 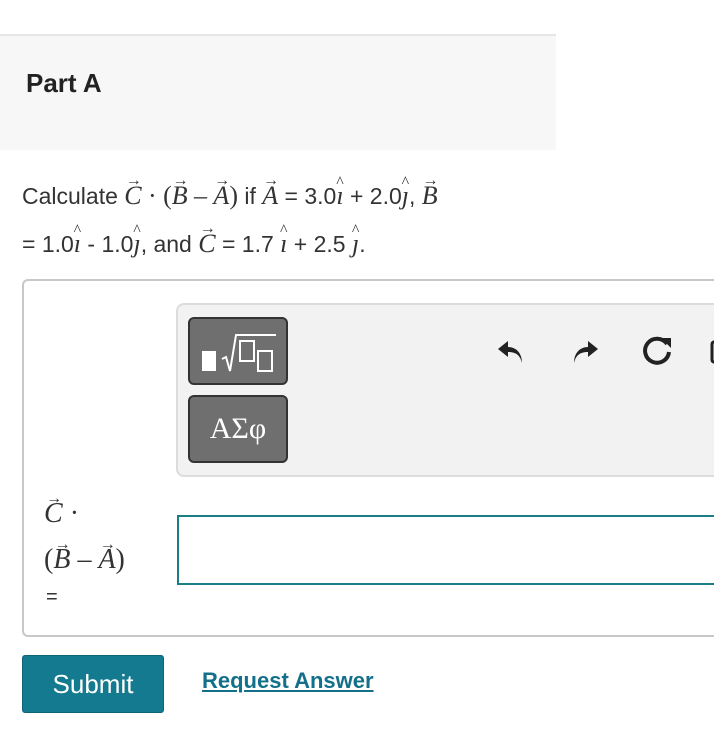 I want to click on question-line-2: = 1.0ı - 1.0ȷ, and C = 1.7 ı + 2.5 ȷ., so click(x=292, y=244).